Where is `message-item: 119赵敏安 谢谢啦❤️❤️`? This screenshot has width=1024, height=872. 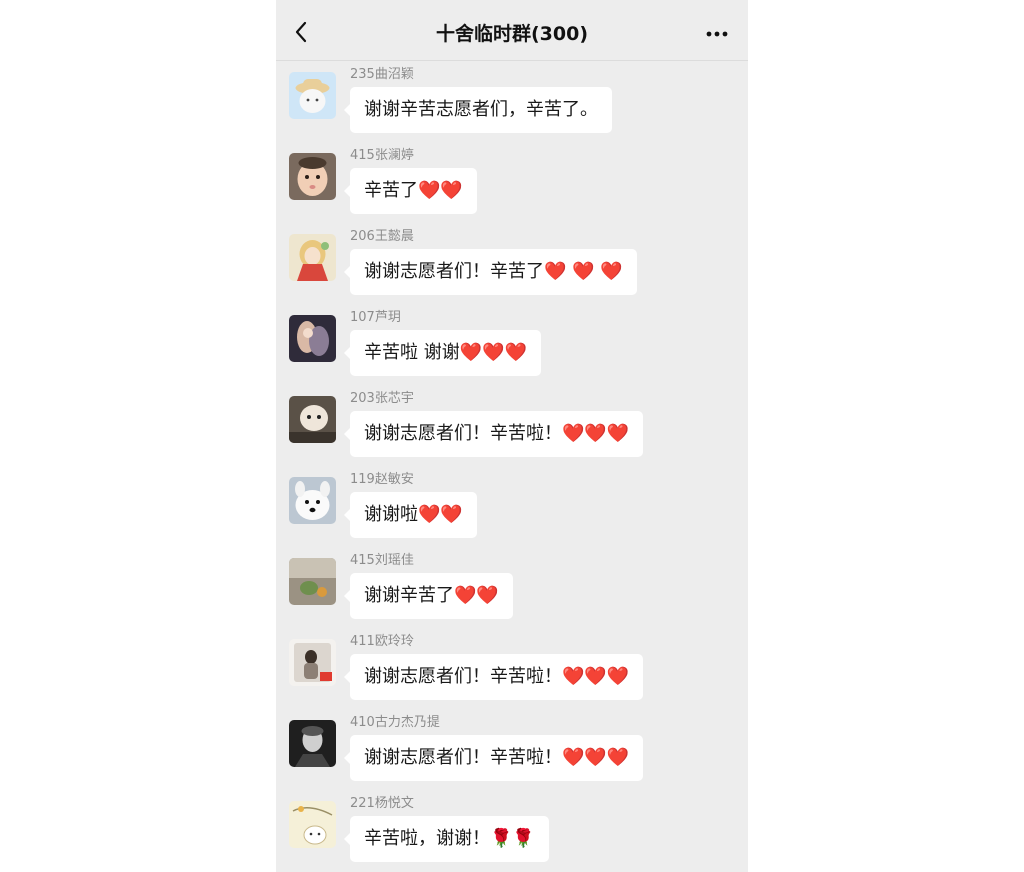 message-item: 119赵敏安 谢谢啦❤️❤️ is located at coordinates (512, 503).